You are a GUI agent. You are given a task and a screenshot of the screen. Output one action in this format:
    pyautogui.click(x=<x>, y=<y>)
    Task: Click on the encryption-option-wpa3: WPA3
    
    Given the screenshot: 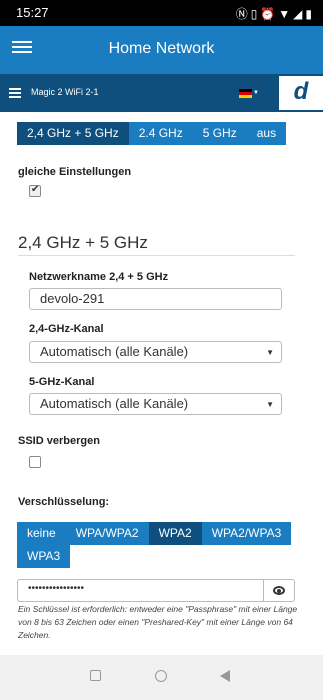 What is the action you would take?
    pyautogui.click(x=44, y=556)
    